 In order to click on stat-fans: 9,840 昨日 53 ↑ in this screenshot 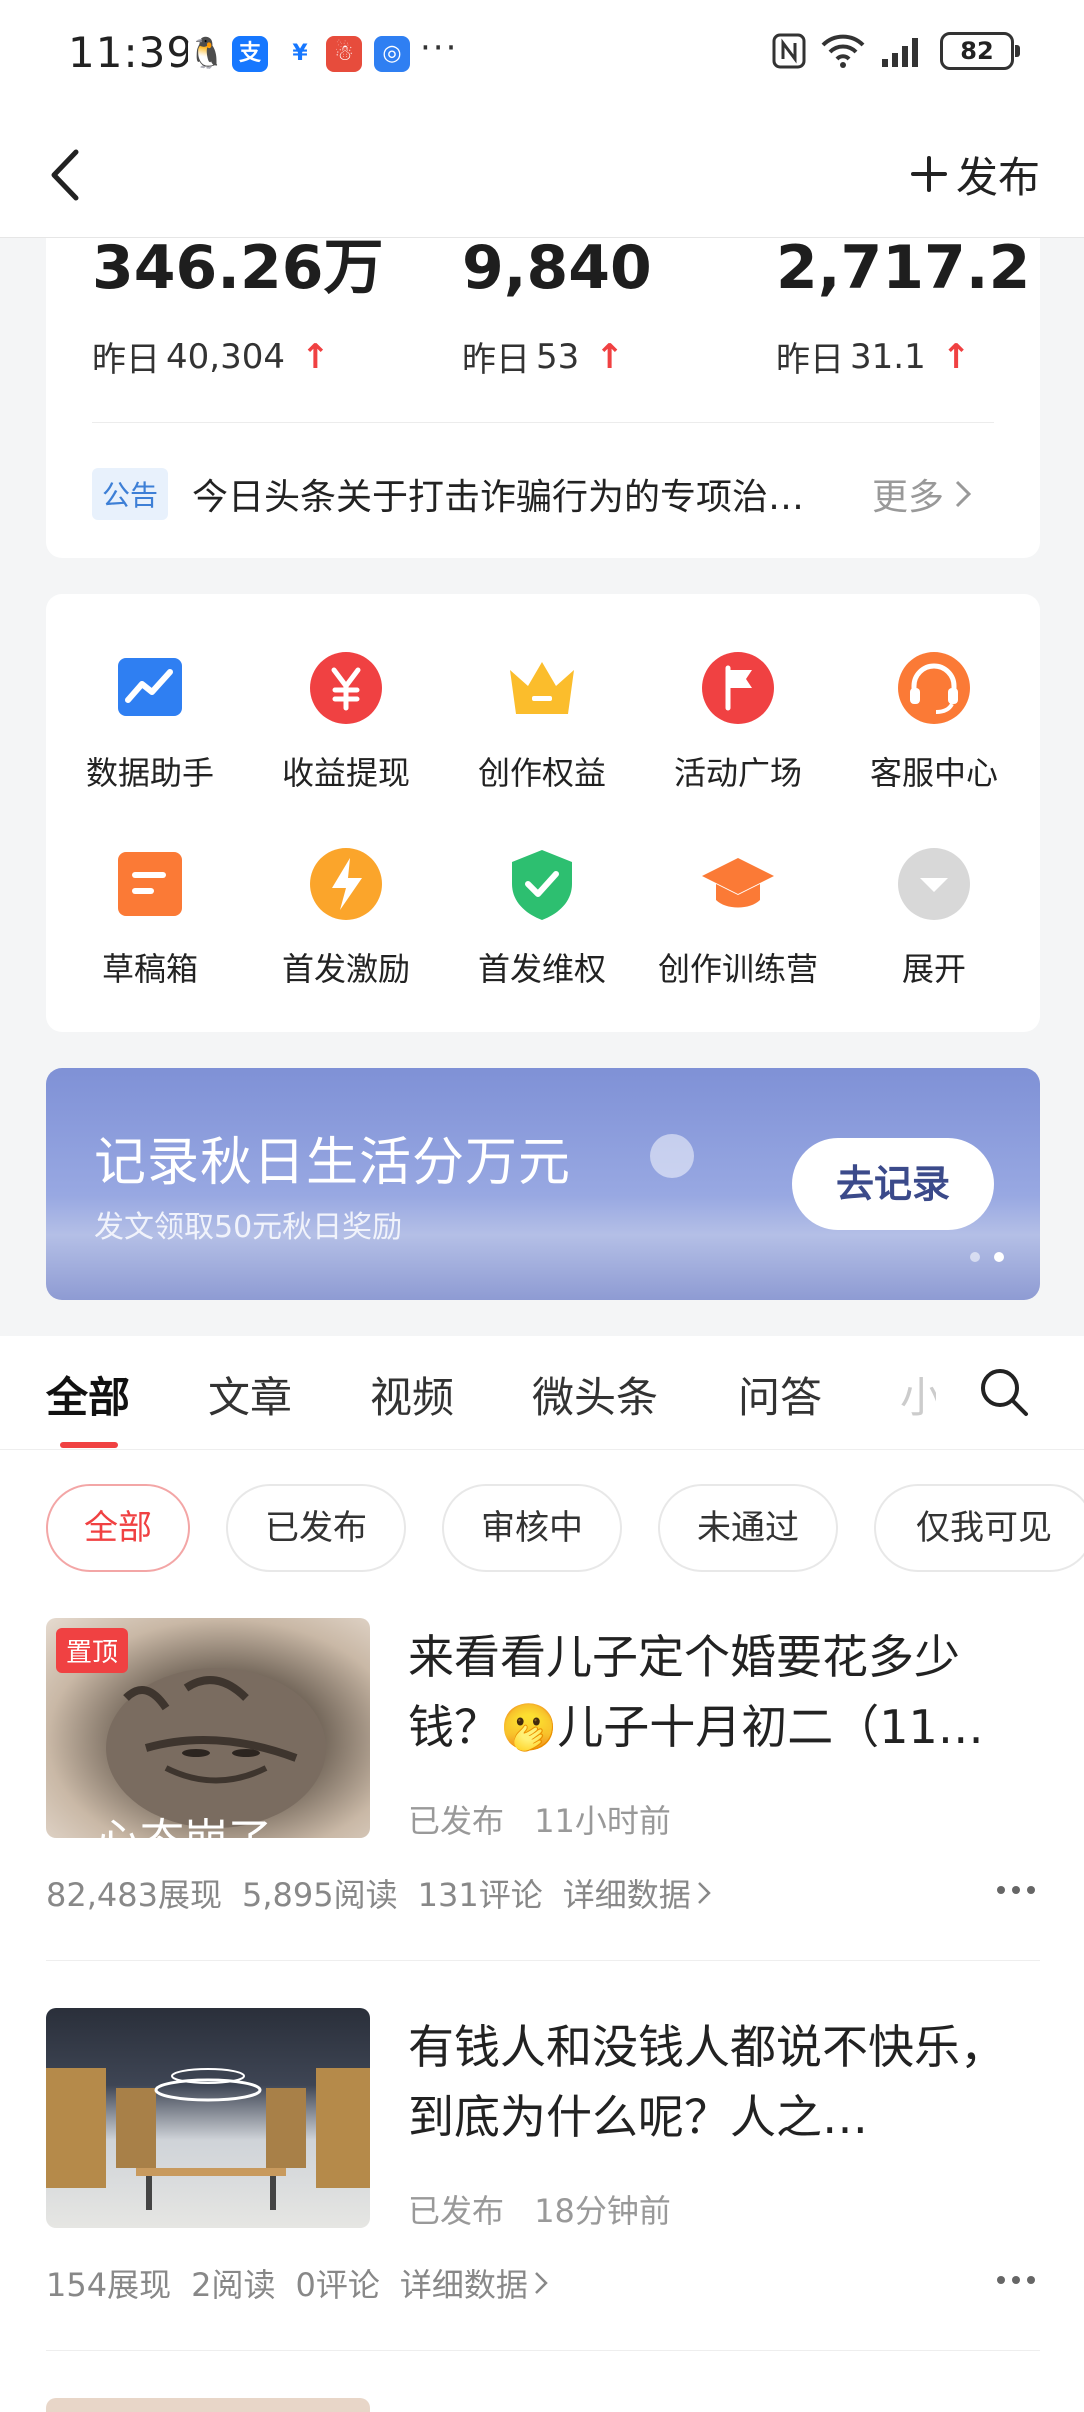, I will do `click(557, 309)`.